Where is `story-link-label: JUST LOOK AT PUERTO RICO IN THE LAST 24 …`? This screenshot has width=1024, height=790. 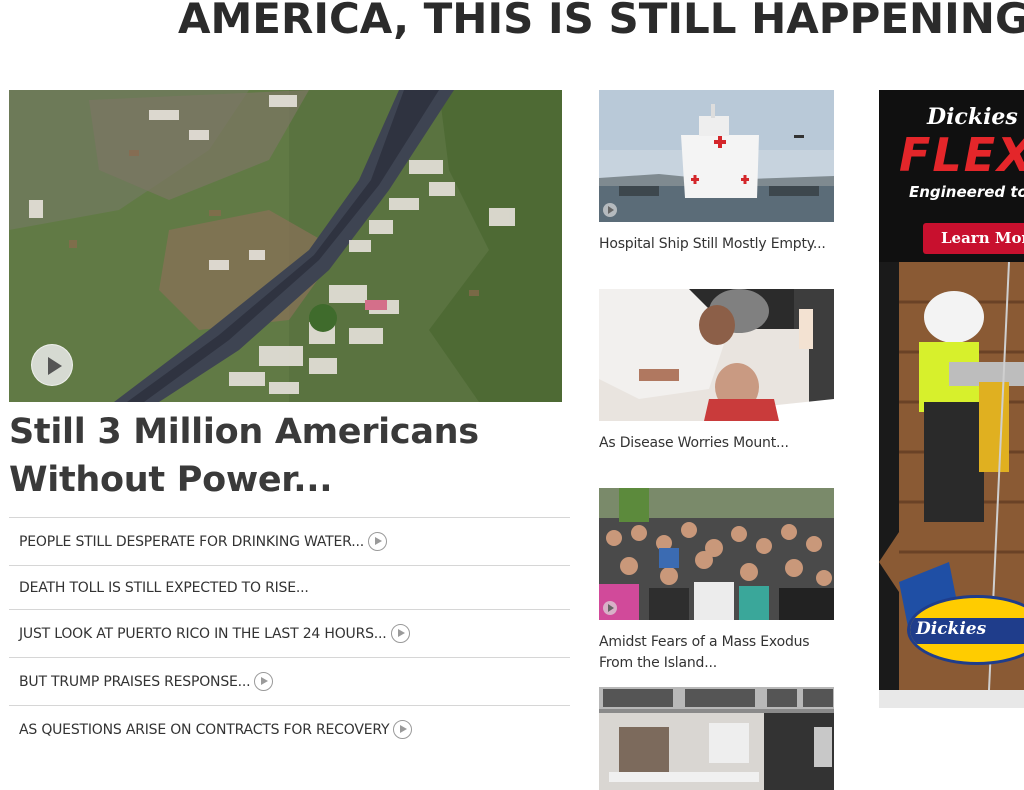 story-link-label: JUST LOOK AT PUERTO RICO IN THE LAST 24 … is located at coordinates (203, 633).